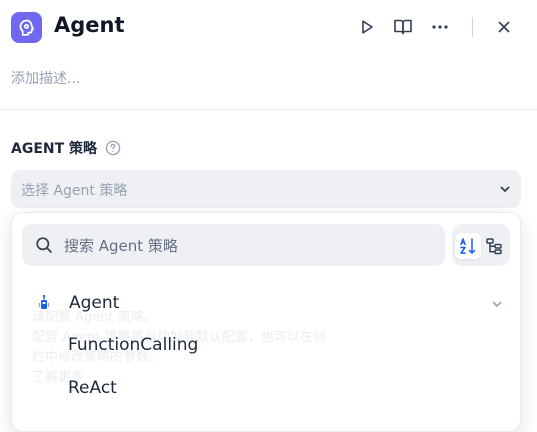  I want to click on search-input, so click(249, 246).